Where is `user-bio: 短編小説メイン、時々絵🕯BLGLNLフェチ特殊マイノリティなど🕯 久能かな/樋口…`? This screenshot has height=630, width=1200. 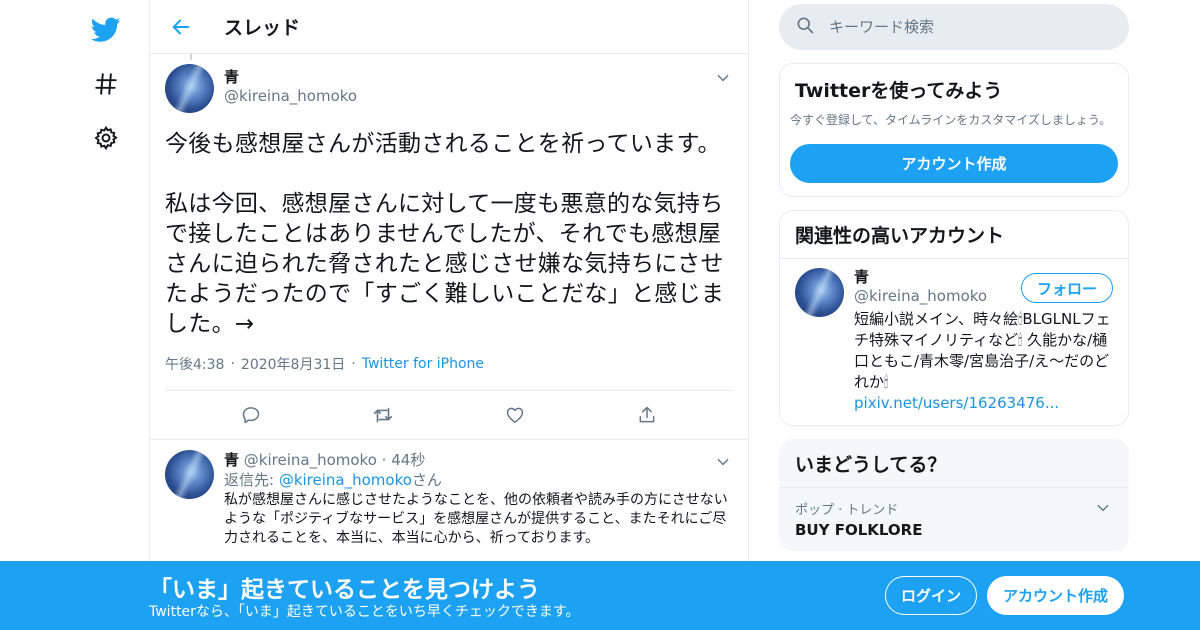
user-bio: 短編小説メイン、時々絵🕯BLGLNLフェチ特殊マイノリティなど🕯 久能かな/樋口… is located at coordinates (983, 361).